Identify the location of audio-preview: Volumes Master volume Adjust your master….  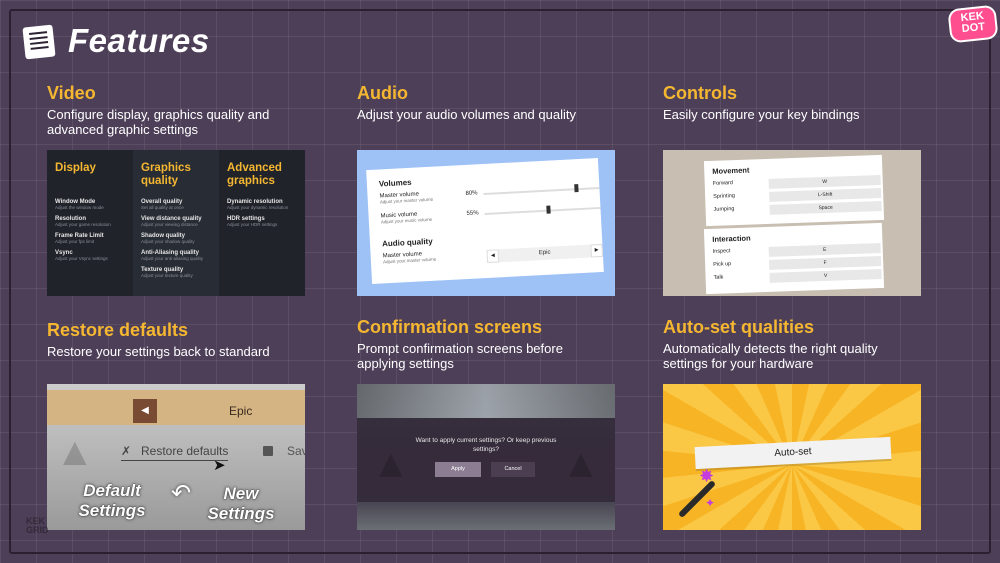
(486, 223).